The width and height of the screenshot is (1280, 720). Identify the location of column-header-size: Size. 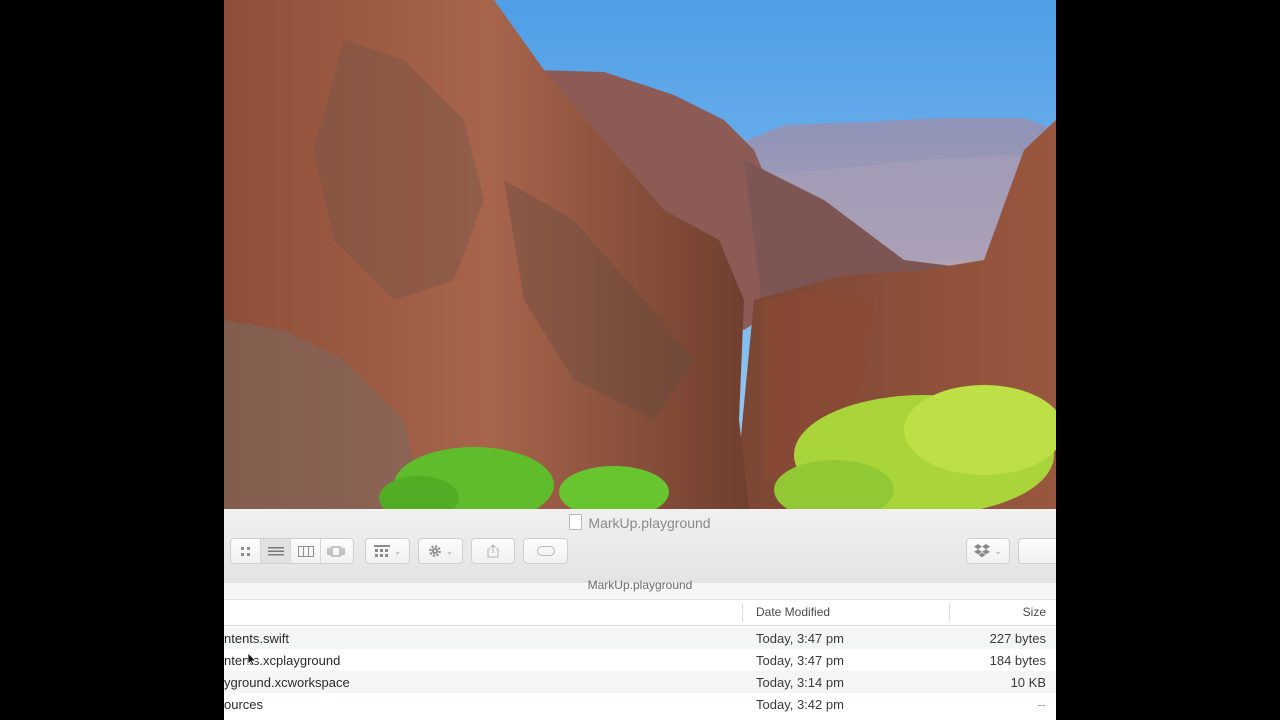
(1034, 612).